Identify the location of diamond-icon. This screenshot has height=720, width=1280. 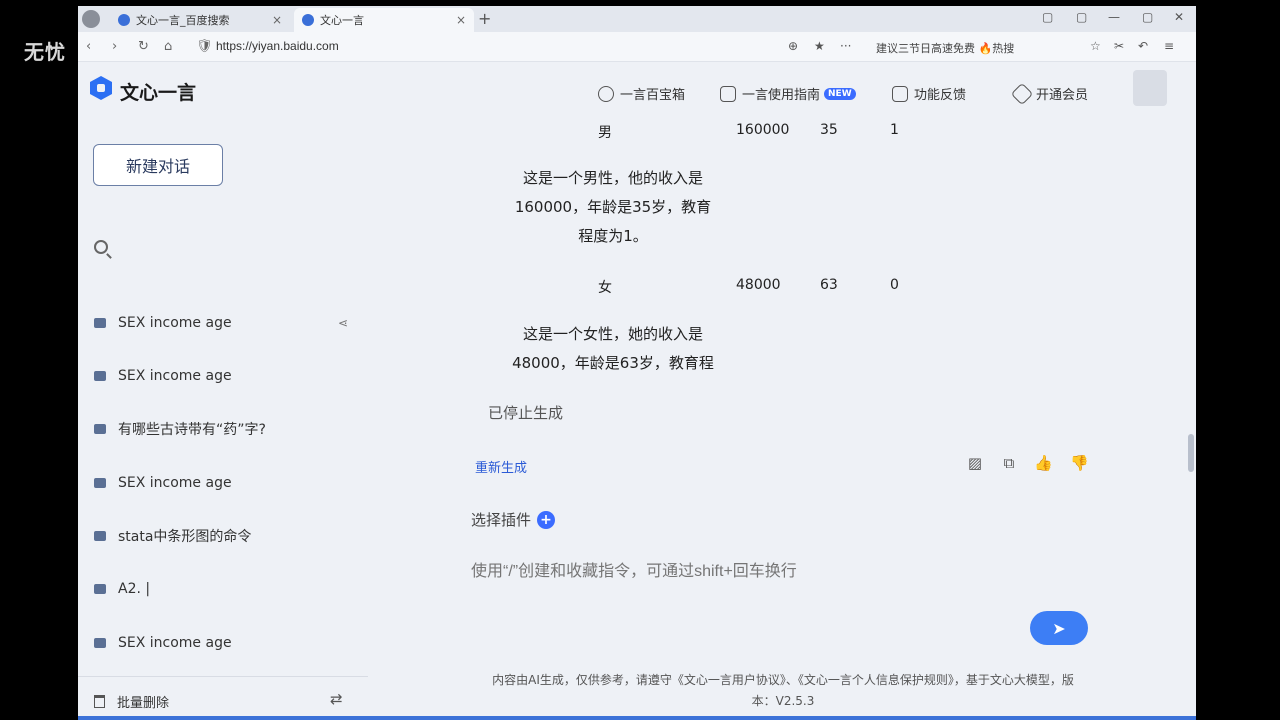
(1022, 93).